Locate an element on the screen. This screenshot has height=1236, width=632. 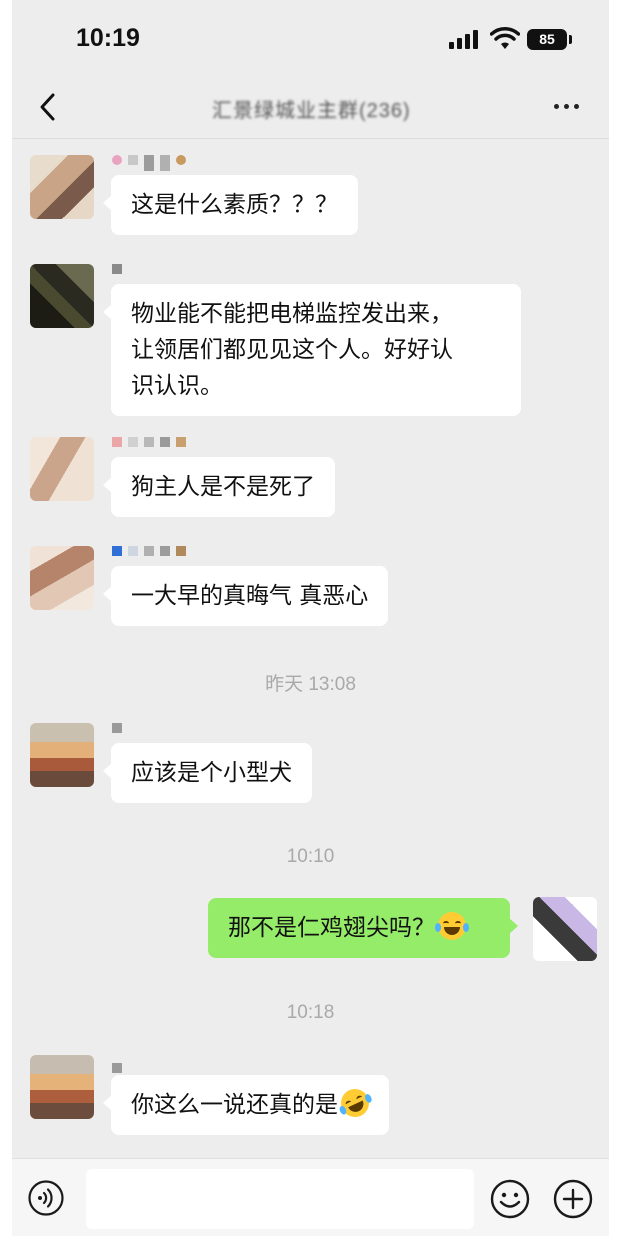
message-bubble: 物业能不能把电梯监控发出来， 让领居们都见见这个人。好好认 识认识。 is located at coordinates (312, 350).